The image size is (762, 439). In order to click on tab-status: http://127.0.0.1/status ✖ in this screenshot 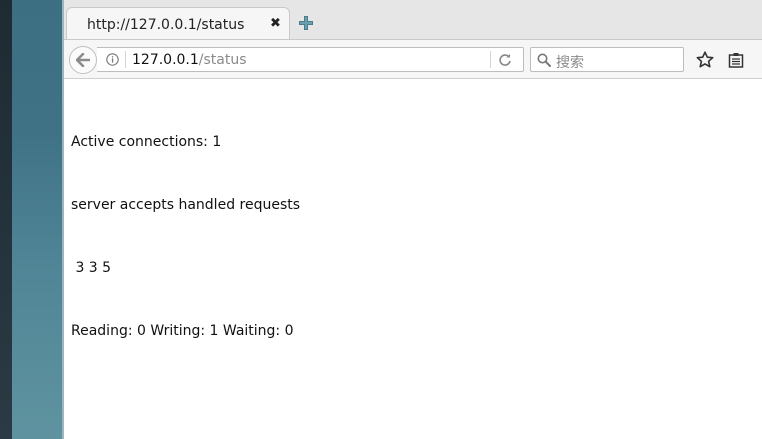, I will do `click(178, 23)`.